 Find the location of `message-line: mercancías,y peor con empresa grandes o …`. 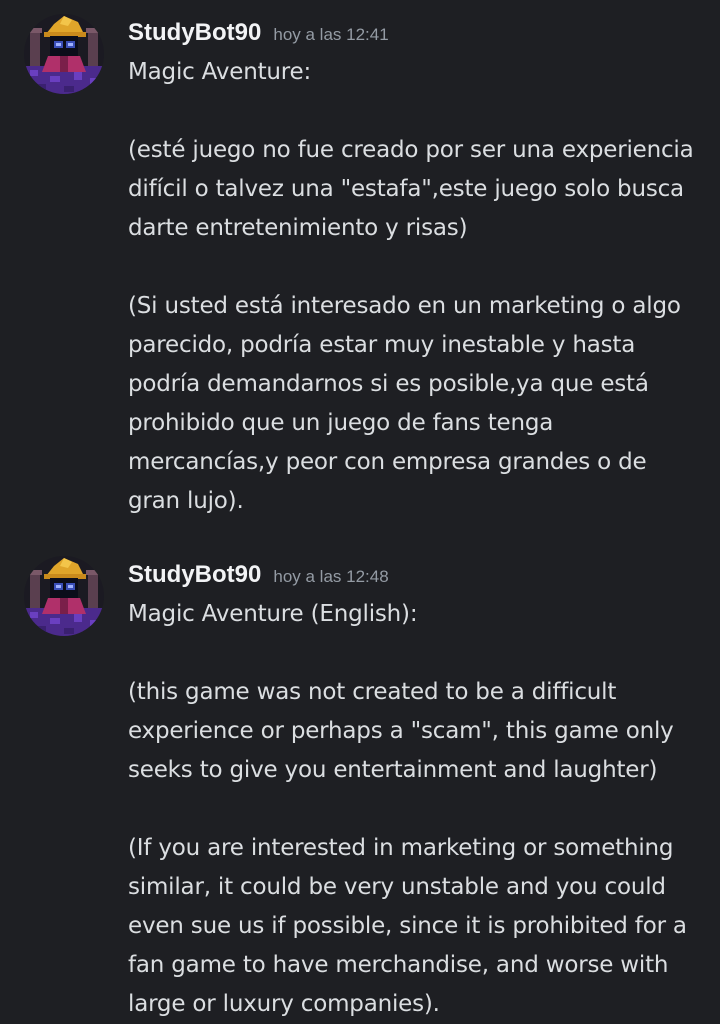

message-line: mercancías,y peor con empresa grandes o … is located at coordinates (387, 462).